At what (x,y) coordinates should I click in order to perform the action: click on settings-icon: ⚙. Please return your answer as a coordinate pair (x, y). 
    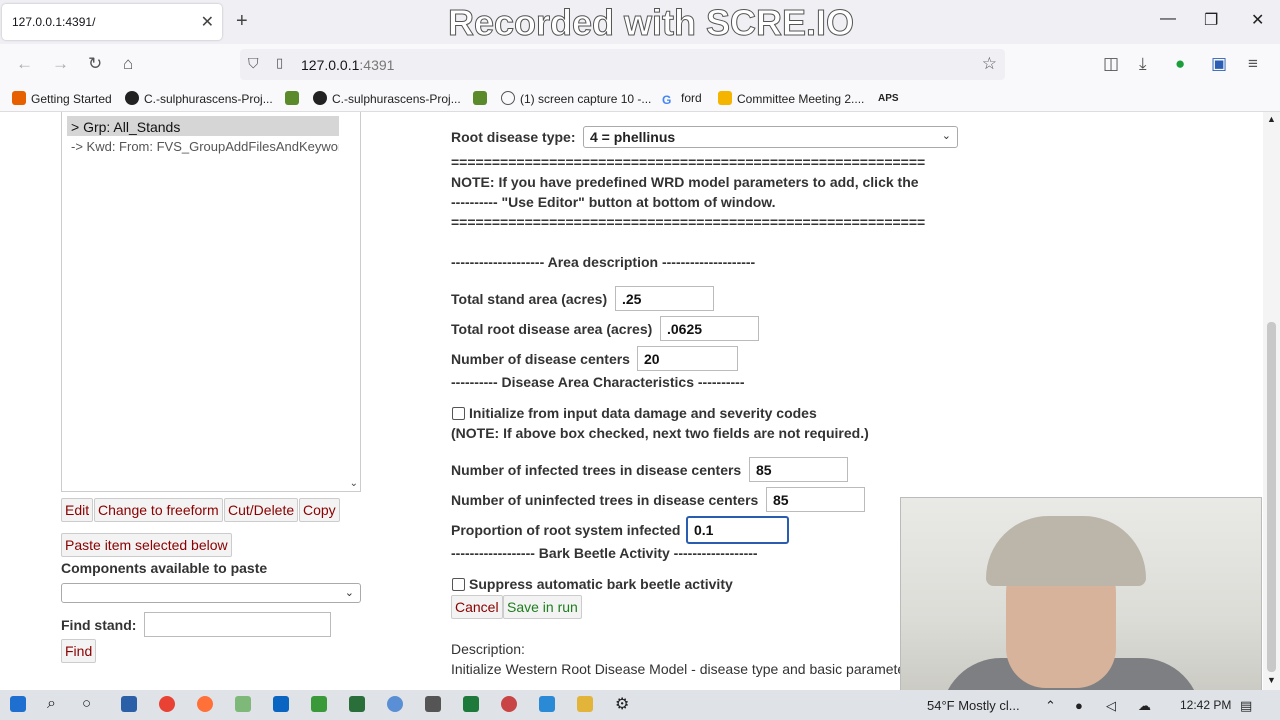
    Looking at the image, I should click on (622, 704).